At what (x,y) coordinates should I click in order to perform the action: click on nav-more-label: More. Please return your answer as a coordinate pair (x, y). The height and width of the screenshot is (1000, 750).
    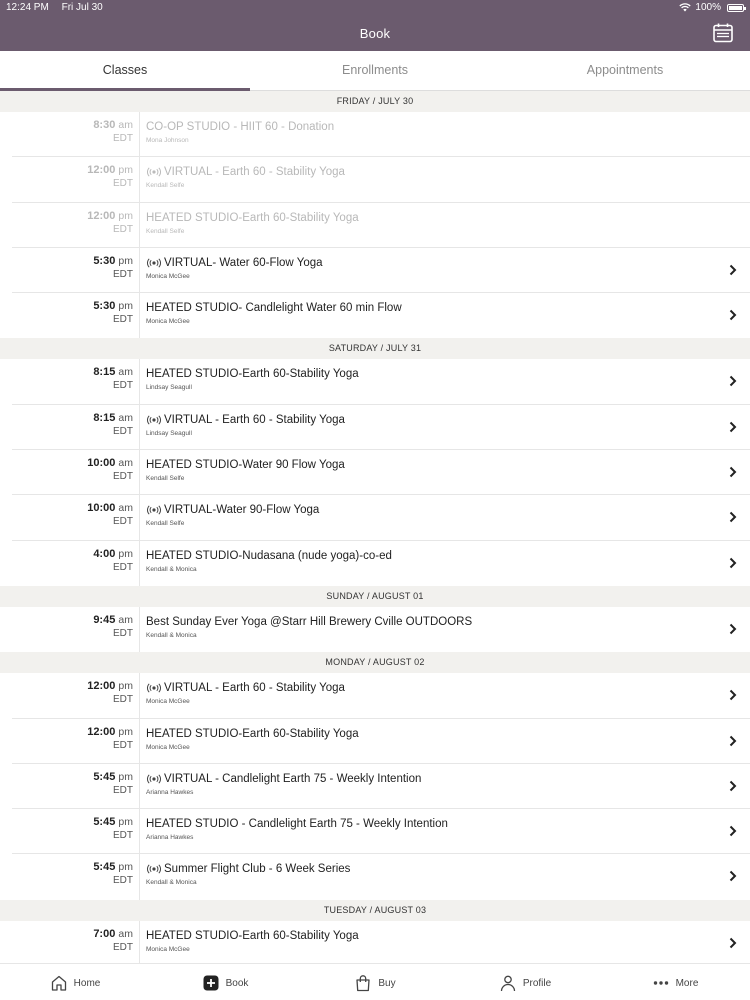
    Looking at the image, I should click on (687, 983).